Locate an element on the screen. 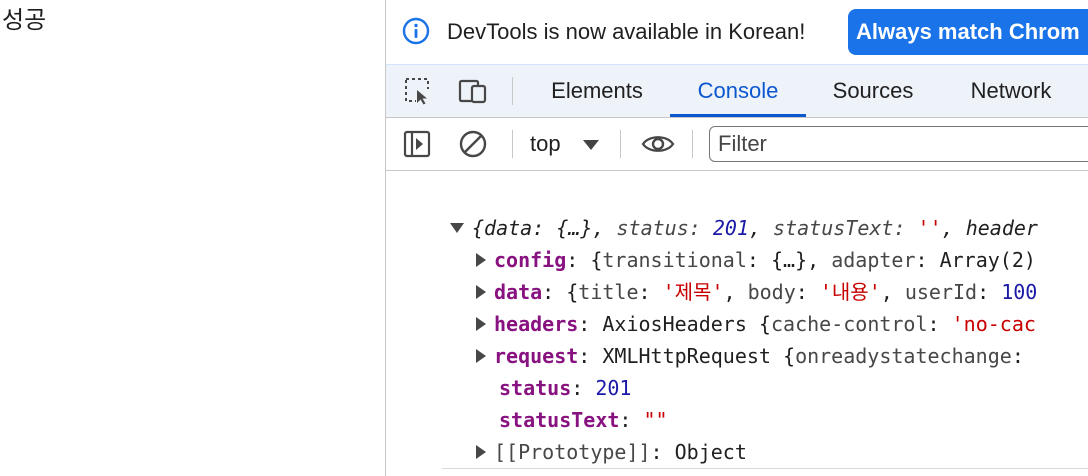  chevron-down-icon is located at coordinates (591, 145).